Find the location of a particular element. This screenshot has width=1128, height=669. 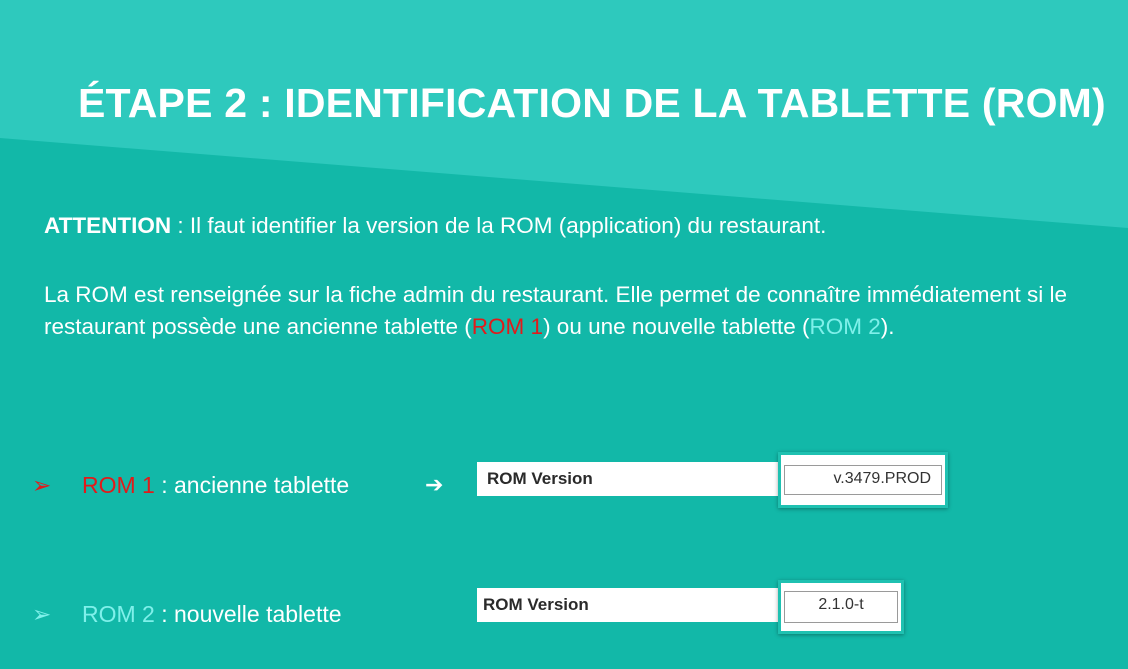

rom-version-value: v.3479.PROD is located at coordinates (863, 480).